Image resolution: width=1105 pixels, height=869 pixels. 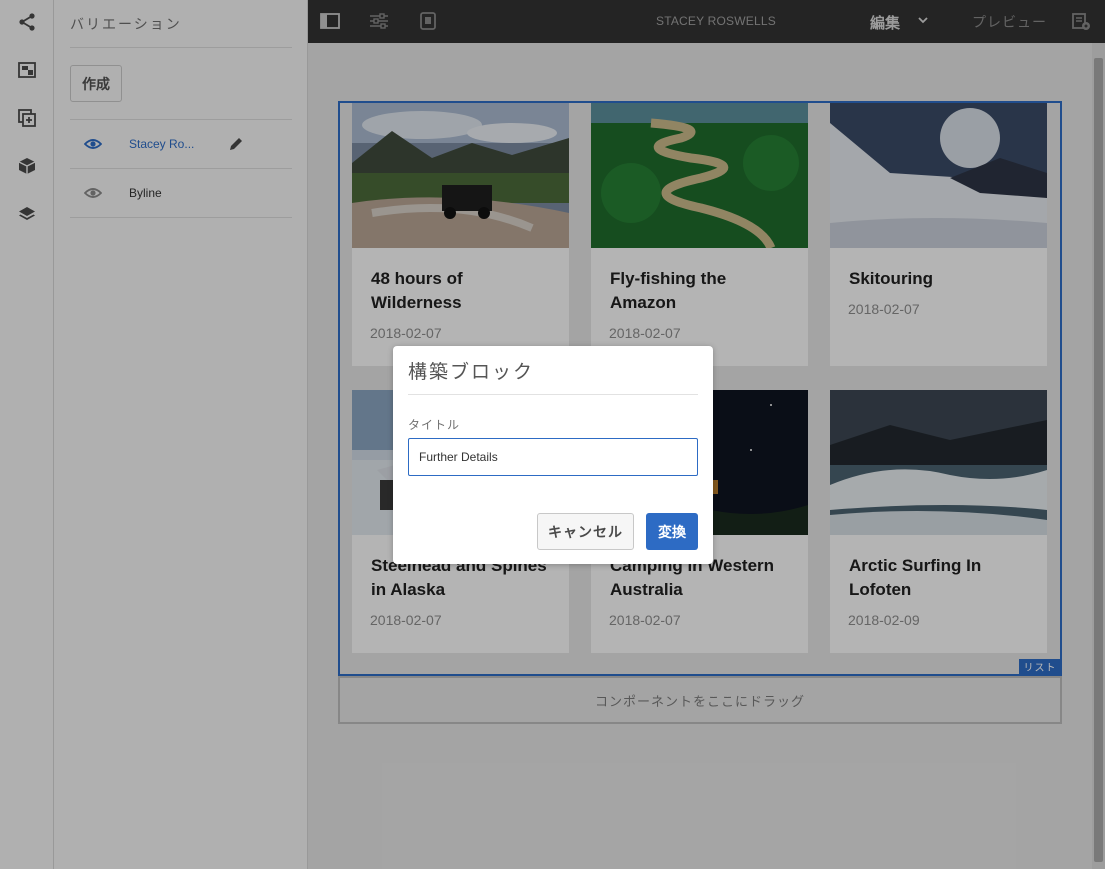 I want to click on title-input, so click(x=553, y=457).